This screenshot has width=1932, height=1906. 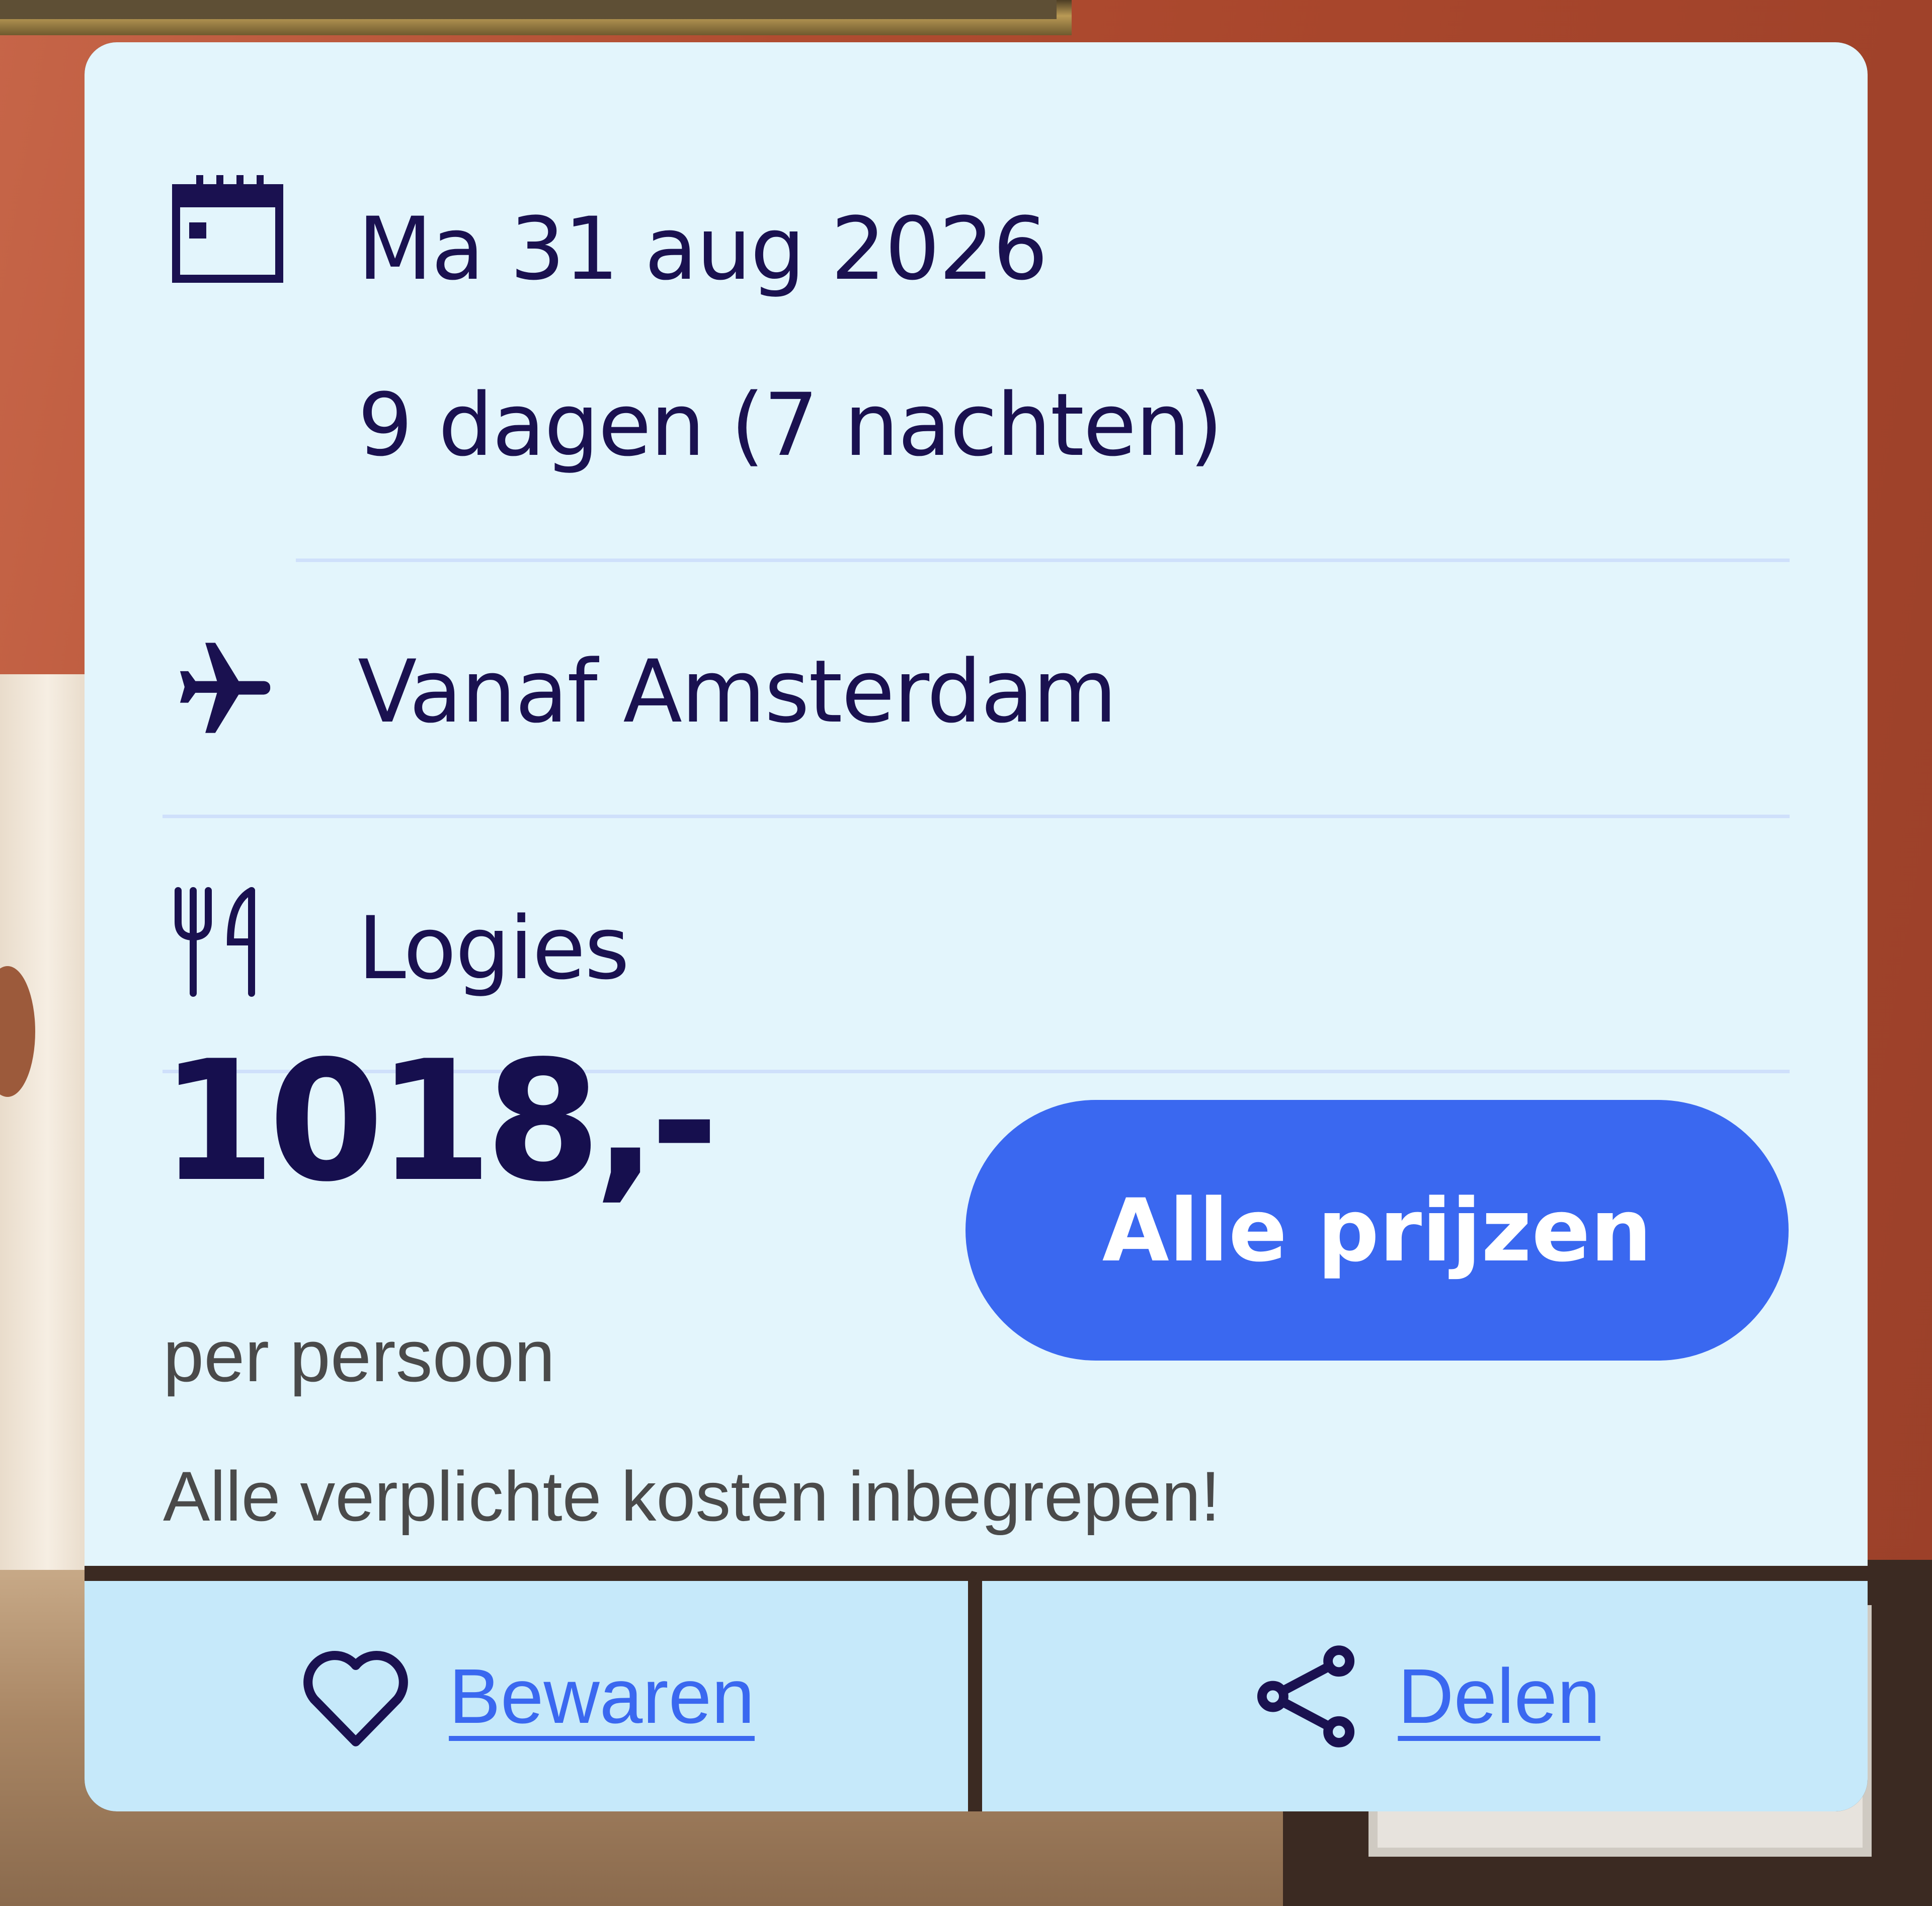 What do you see at coordinates (356, 1696) in the screenshot?
I see `heart-icon` at bounding box center [356, 1696].